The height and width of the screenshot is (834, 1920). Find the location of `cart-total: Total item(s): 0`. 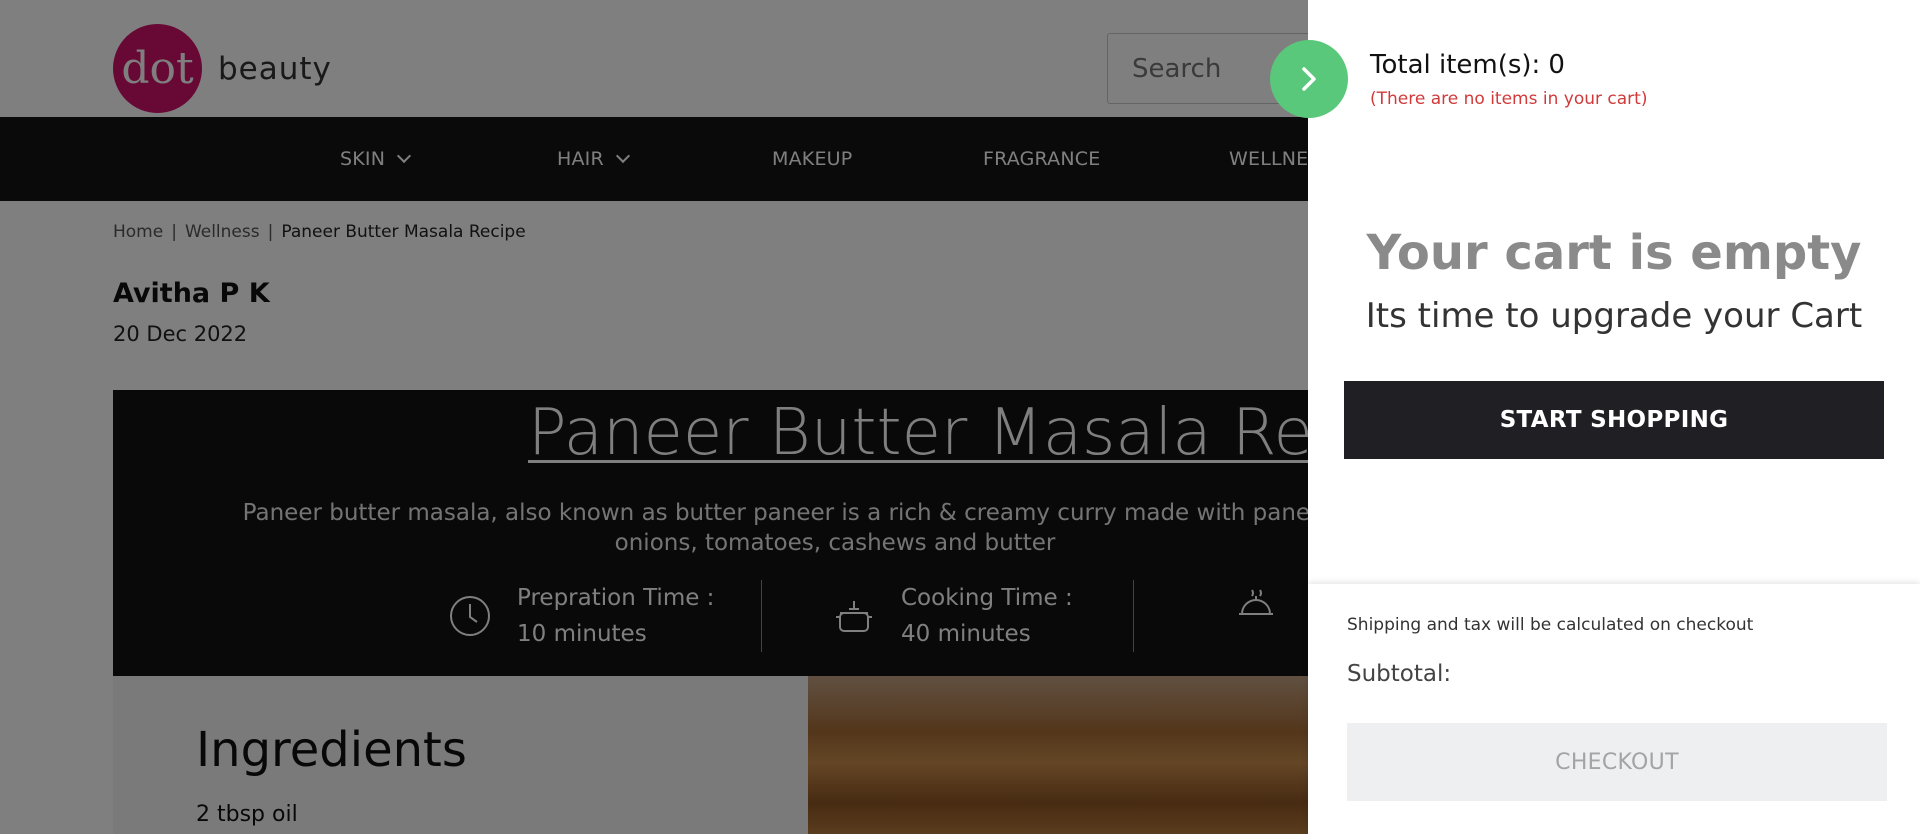

cart-total: Total item(s): 0 is located at coordinates (1467, 65).